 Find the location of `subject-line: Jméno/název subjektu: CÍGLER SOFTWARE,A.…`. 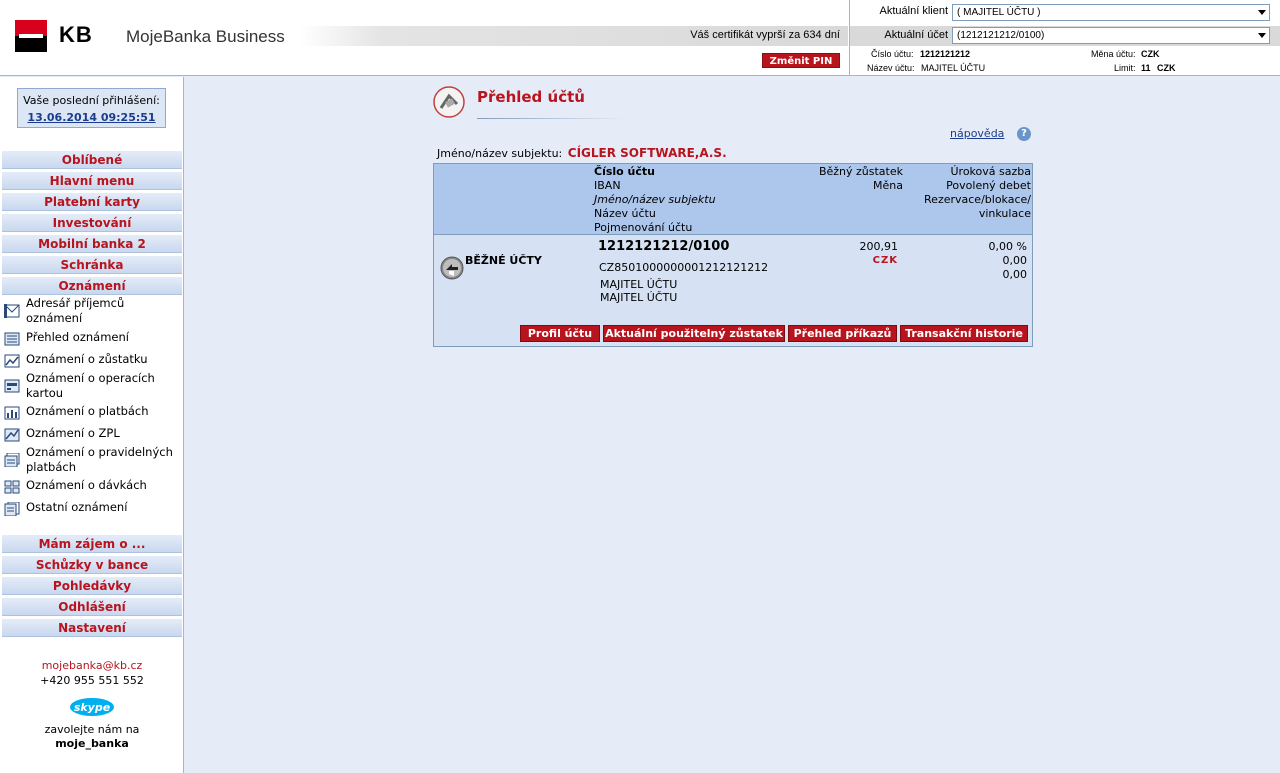

subject-line: Jméno/název subjektu: CÍGLER SOFTWARE,A.… is located at coordinates (582, 153).